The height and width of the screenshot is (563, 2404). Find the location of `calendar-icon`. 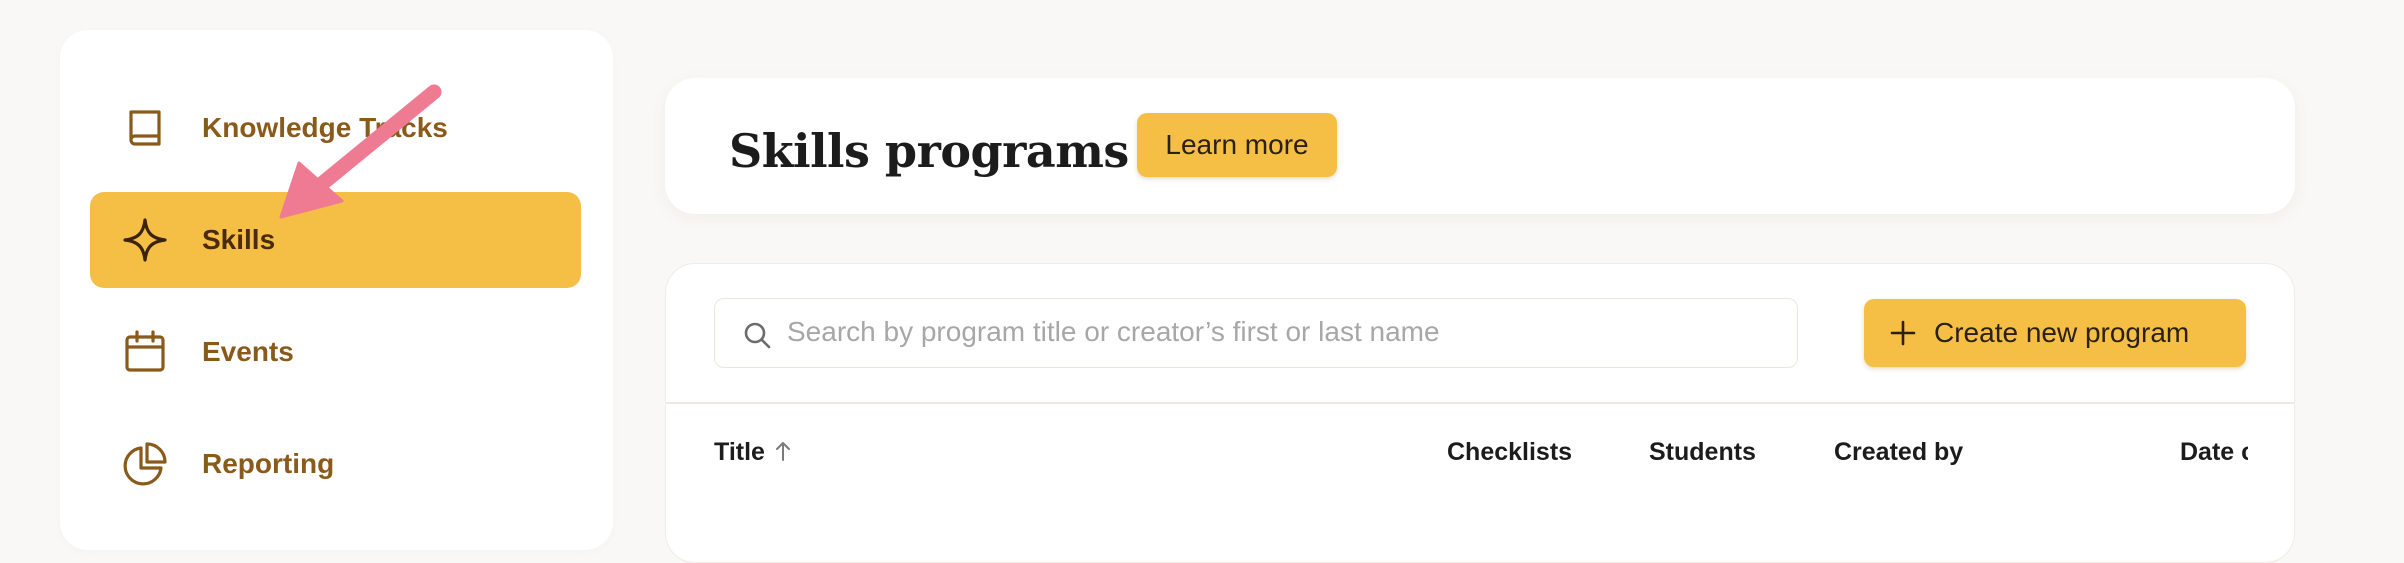

calendar-icon is located at coordinates (145, 351).